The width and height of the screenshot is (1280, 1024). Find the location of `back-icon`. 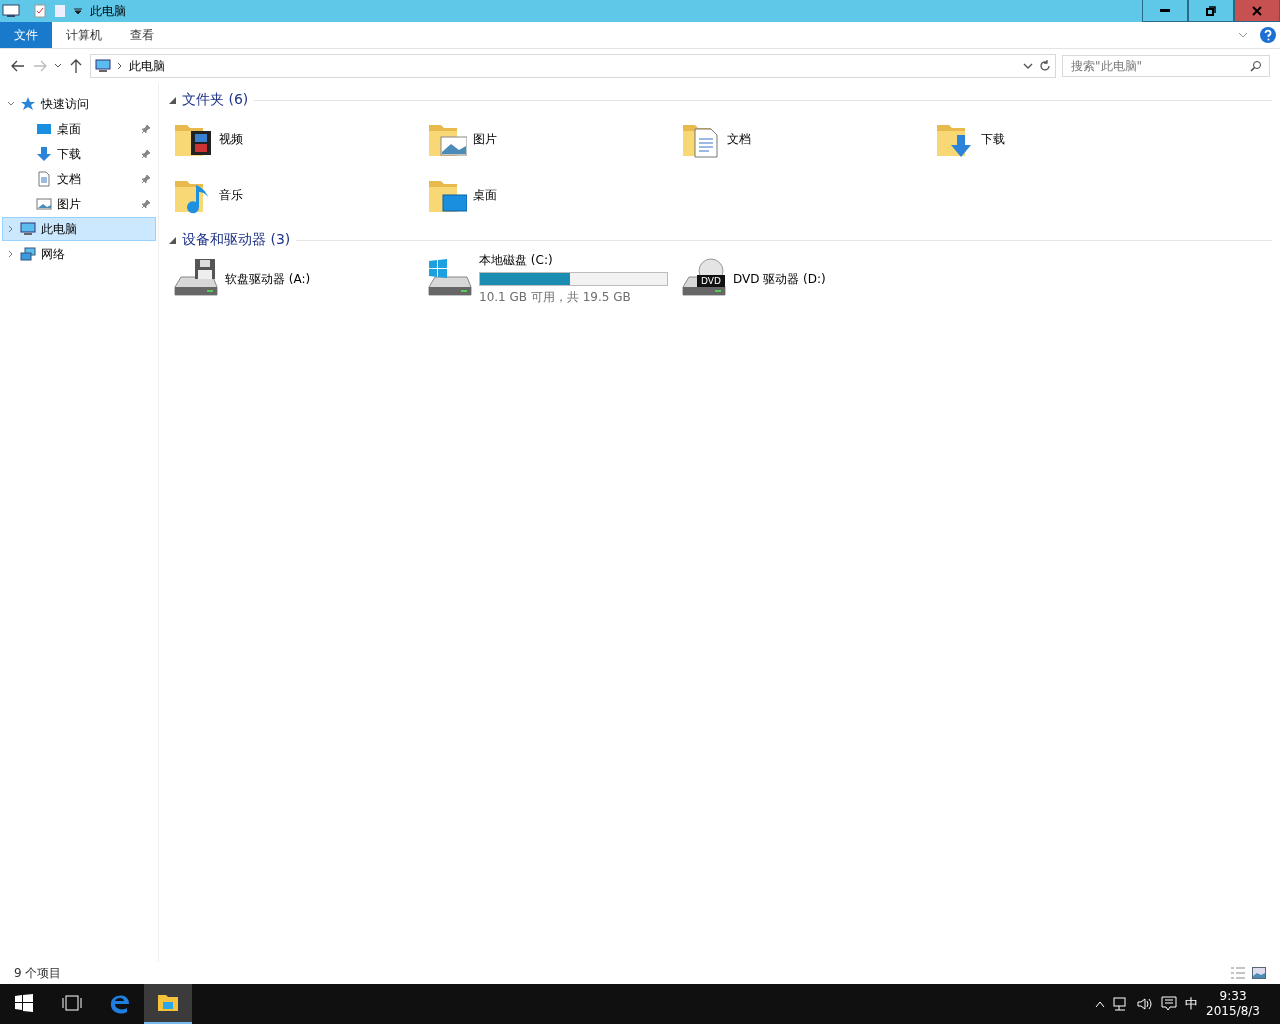

back-icon is located at coordinates (18, 66).